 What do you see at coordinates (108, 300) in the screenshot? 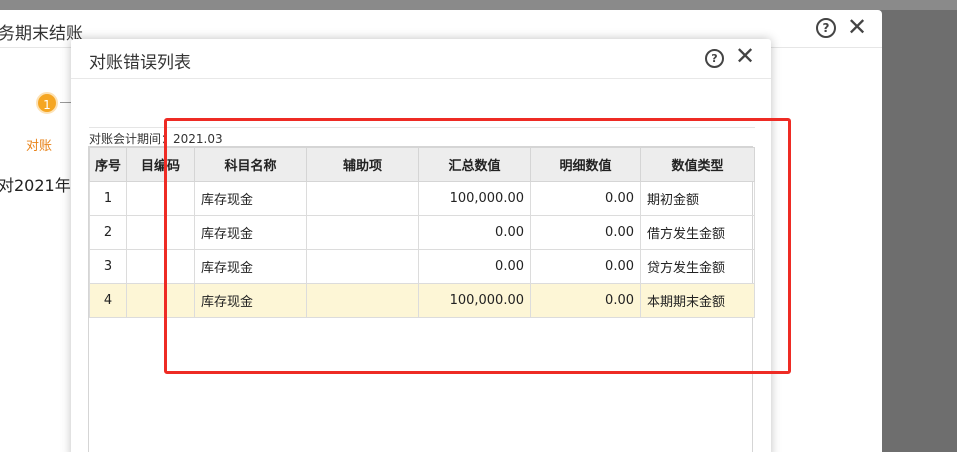
I see `cell-no: 4` at bounding box center [108, 300].